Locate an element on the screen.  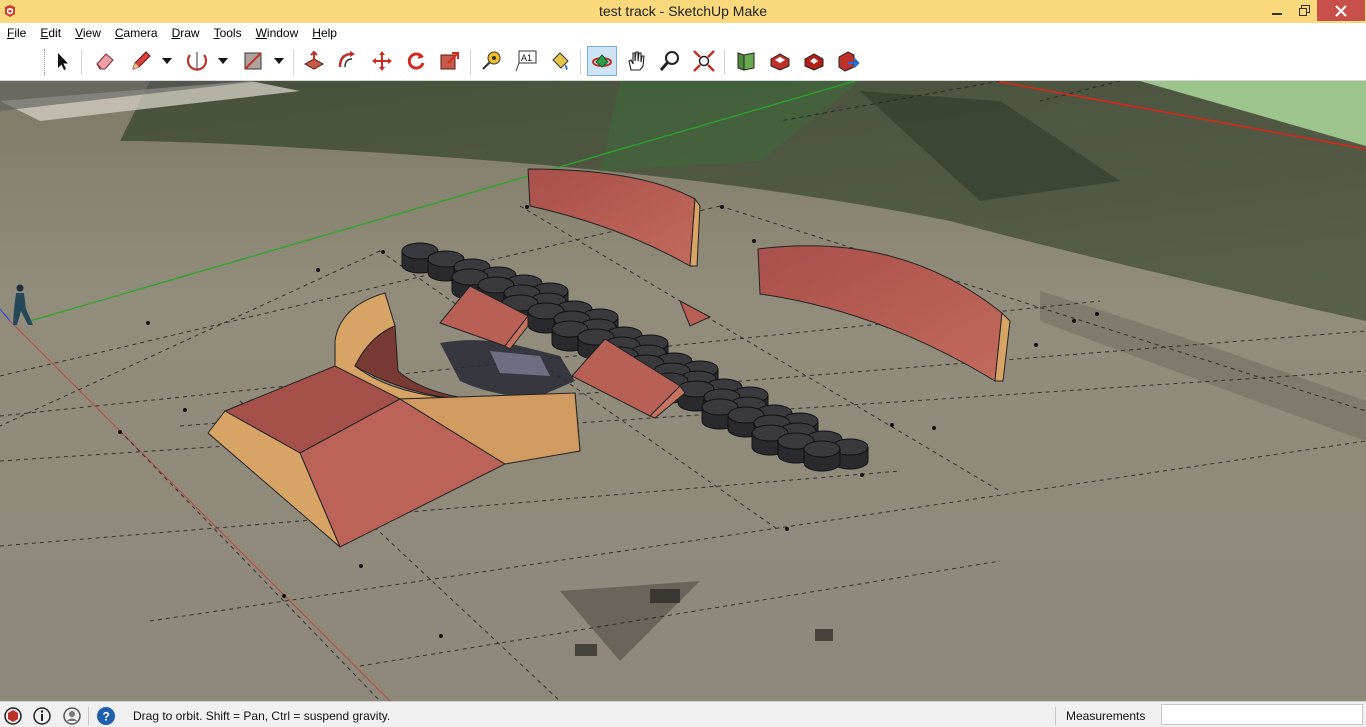
select-icon is located at coordinates (63, 61).